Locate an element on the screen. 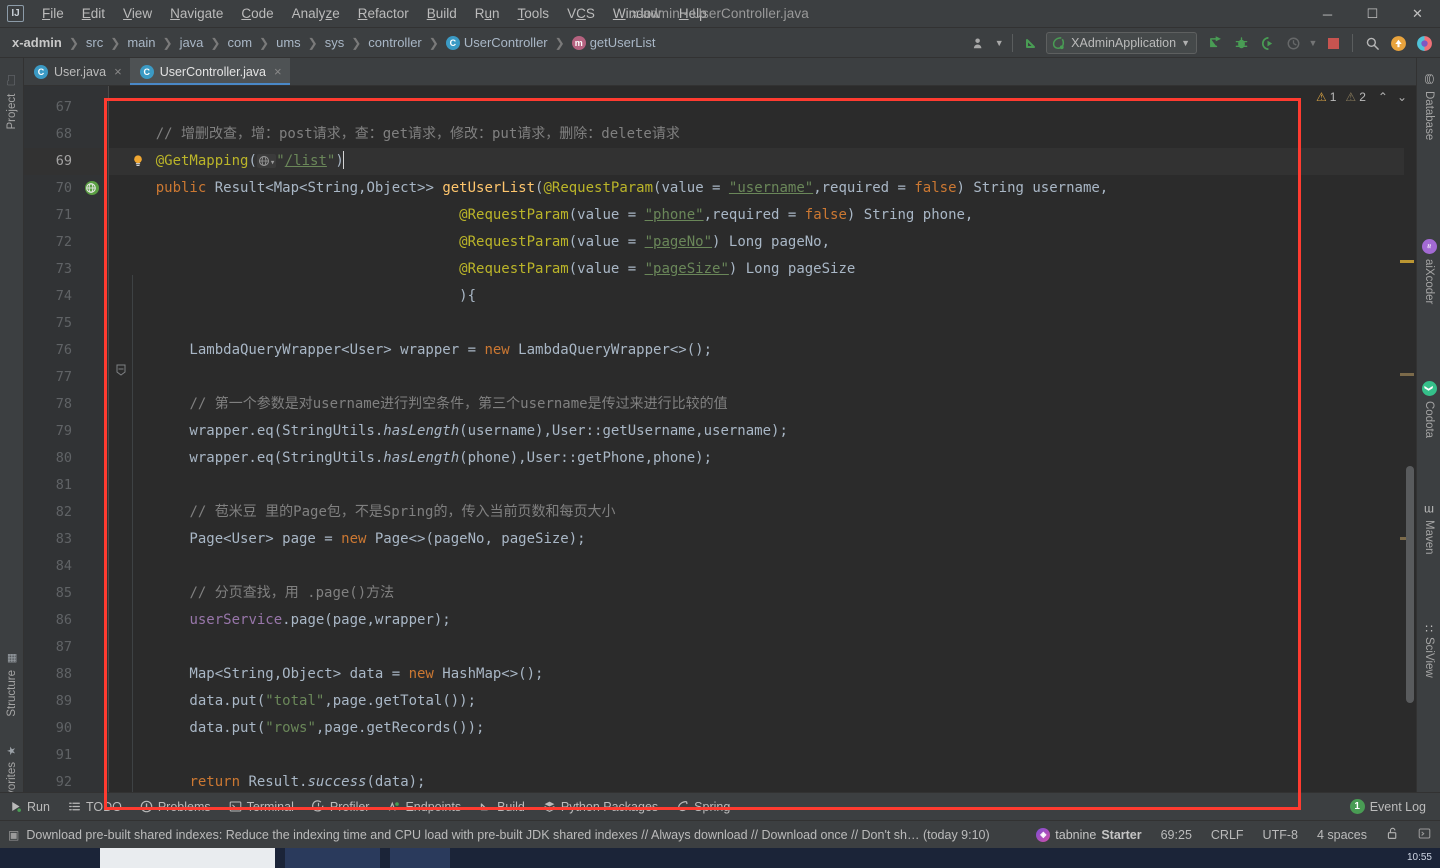 Image resolution: width=1440 pixels, height=868 pixels. minimize-button: ─ is located at coordinates (1327, 14).